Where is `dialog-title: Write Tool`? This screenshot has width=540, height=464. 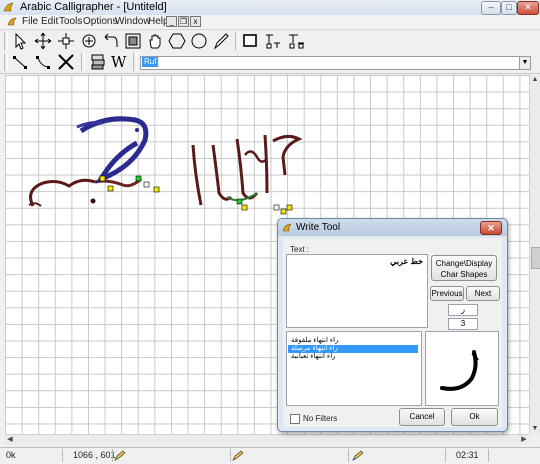 dialog-title: Write Tool is located at coordinates (318, 227).